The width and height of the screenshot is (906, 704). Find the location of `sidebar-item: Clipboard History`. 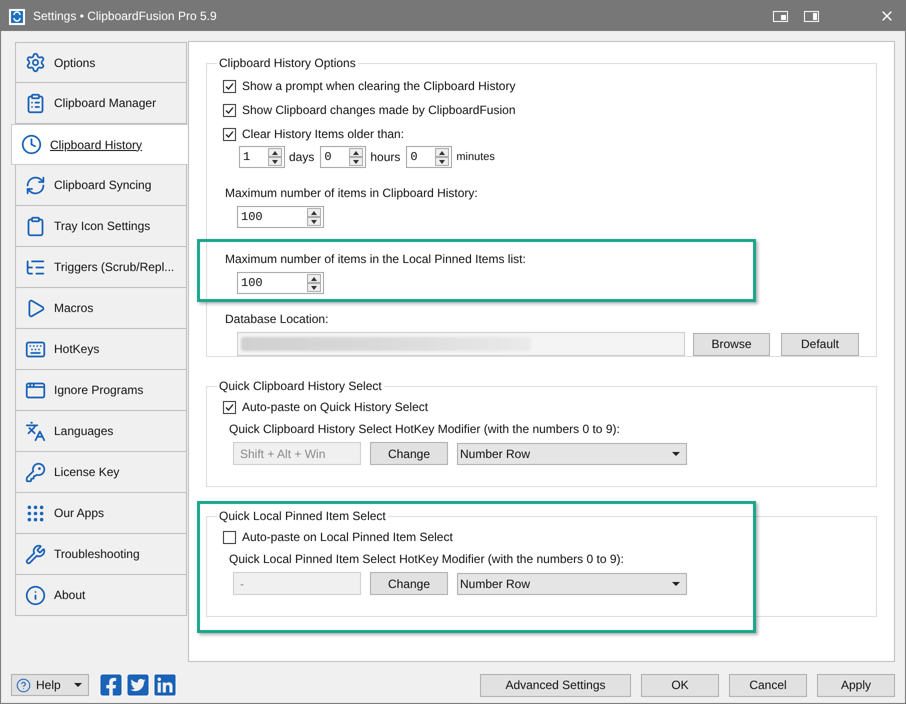

sidebar-item: Clipboard History is located at coordinates (99, 144).